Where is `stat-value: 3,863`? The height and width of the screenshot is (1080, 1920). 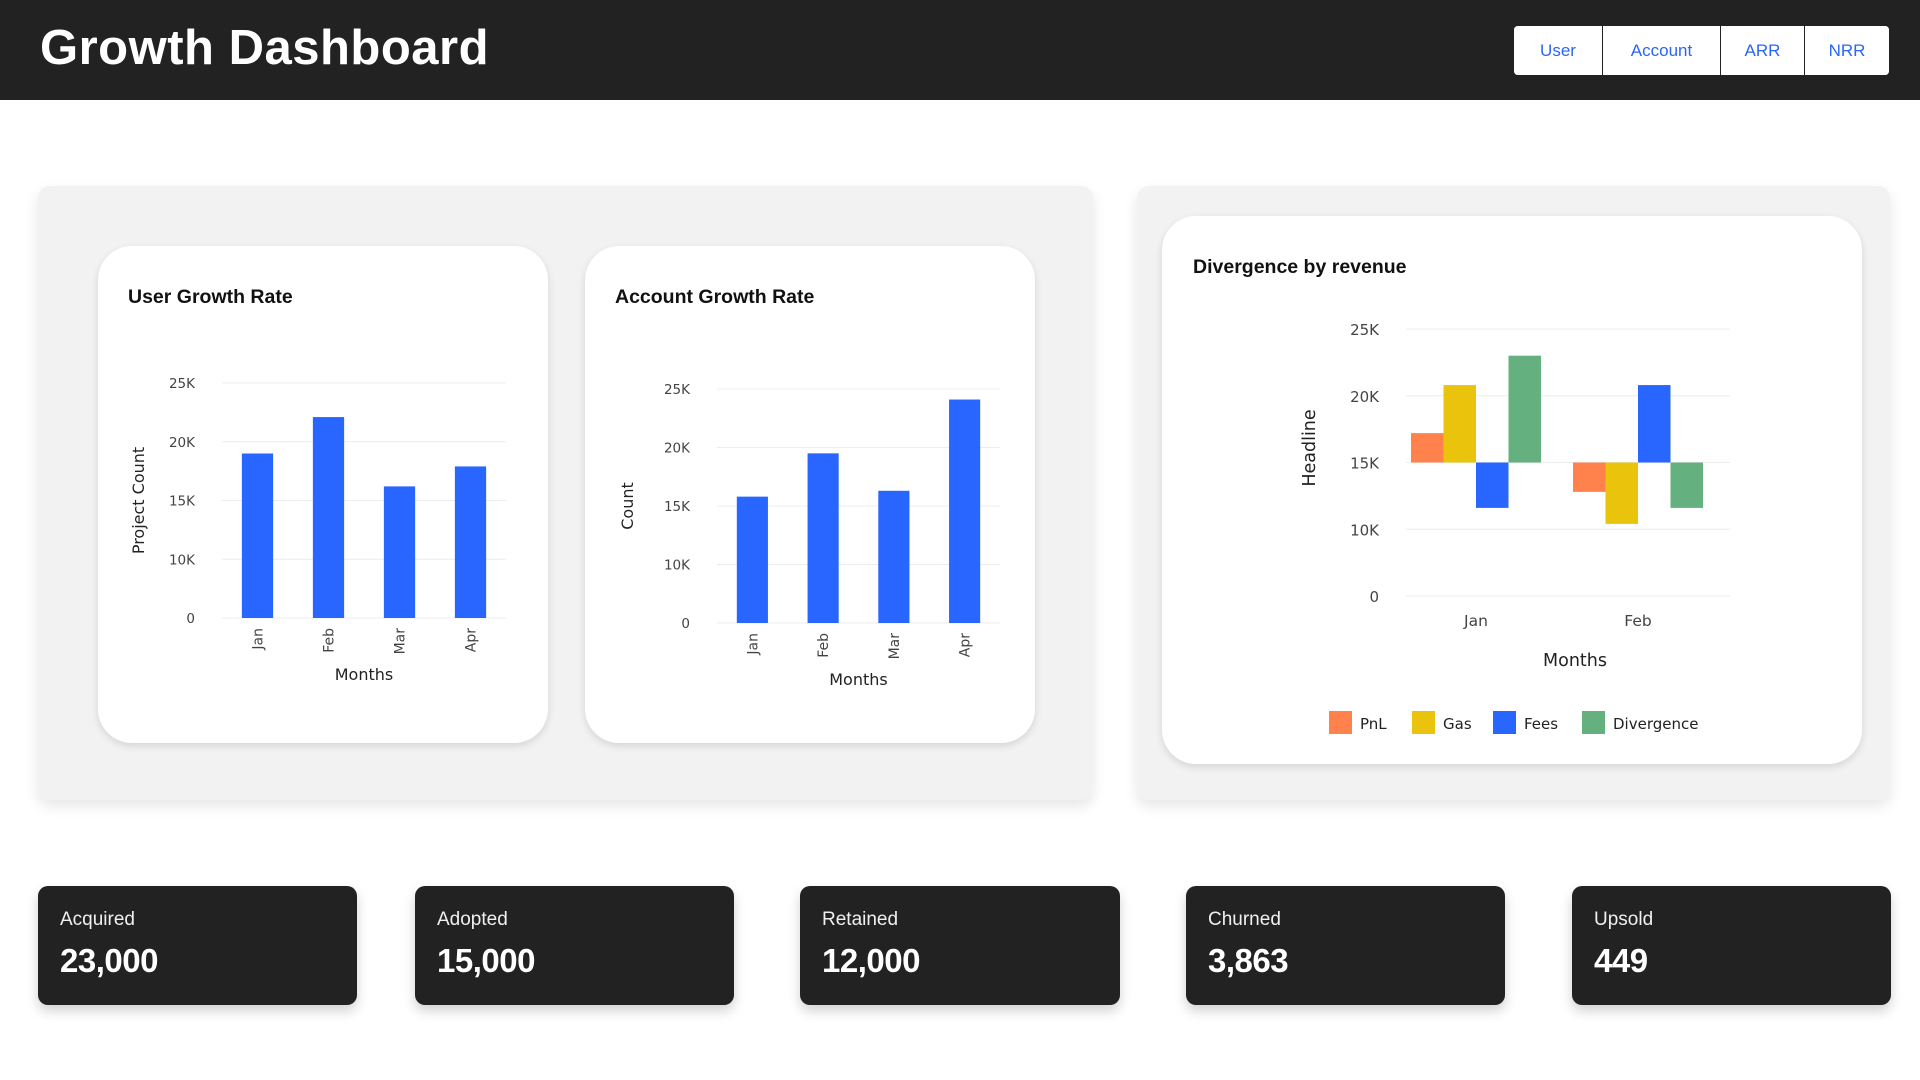 stat-value: 3,863 is located at coordinates (1248, 960).